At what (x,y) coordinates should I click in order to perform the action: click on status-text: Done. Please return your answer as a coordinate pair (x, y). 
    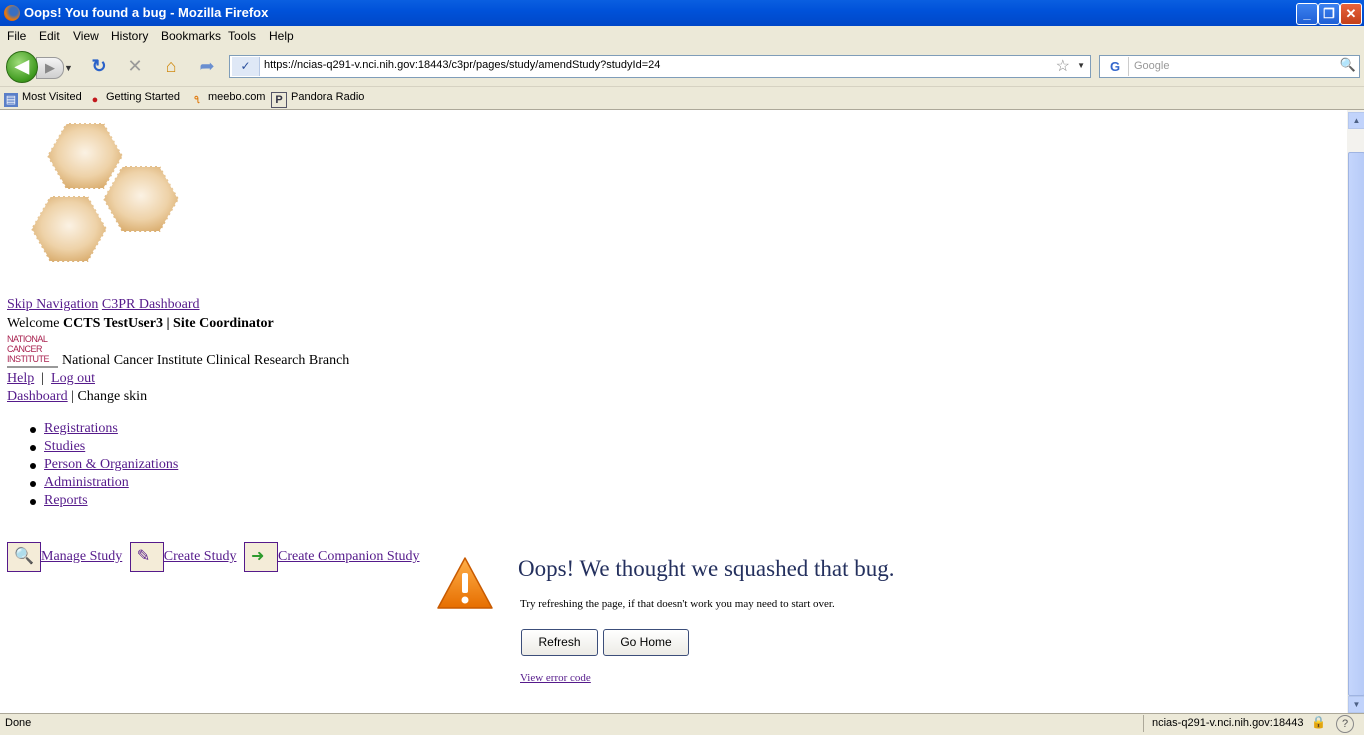
    Looking at the image, I should click on (18, 723).